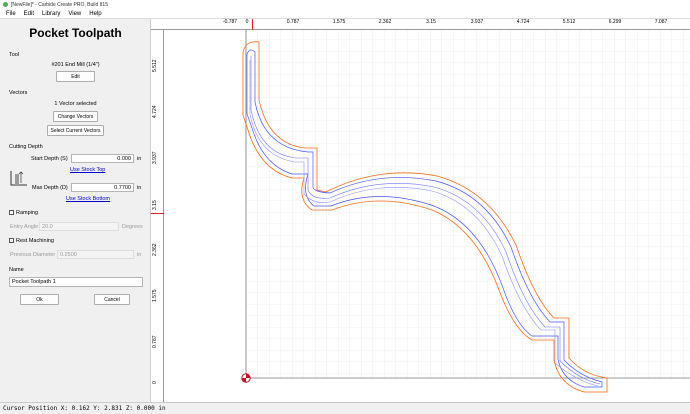  I want to click on menu-help: Help, so click(95, 14).